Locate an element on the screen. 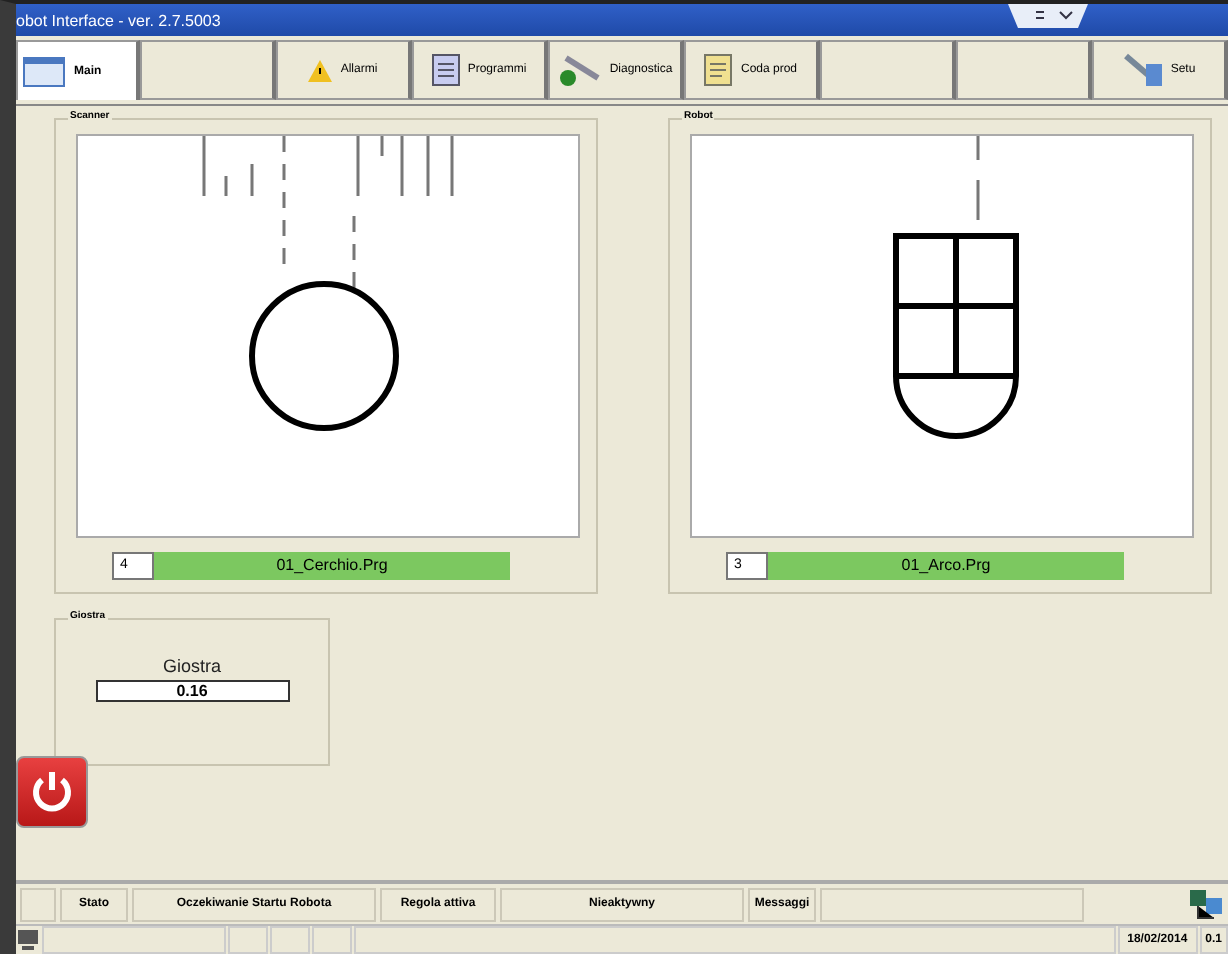 Image resolution: width=1228 pixels, height=954 pixels. giostra-label: Giostra is located at coordinates (191, 666).